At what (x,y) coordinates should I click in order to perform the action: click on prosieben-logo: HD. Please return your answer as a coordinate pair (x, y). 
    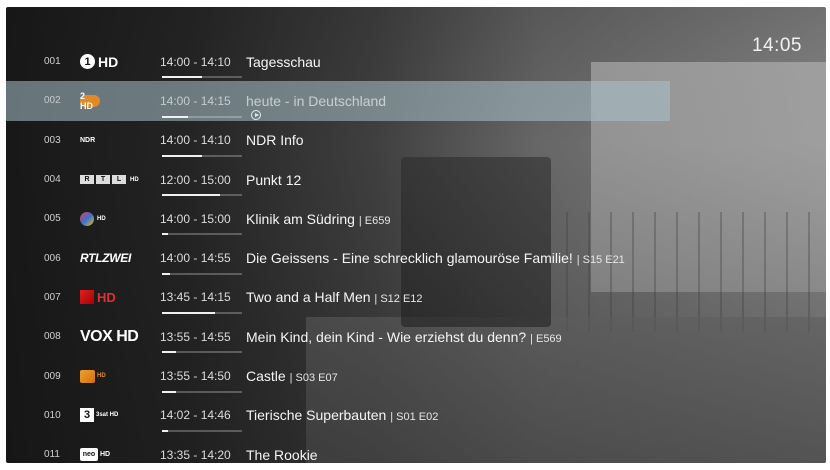
    Looking at the image, I should click on (120, 297).